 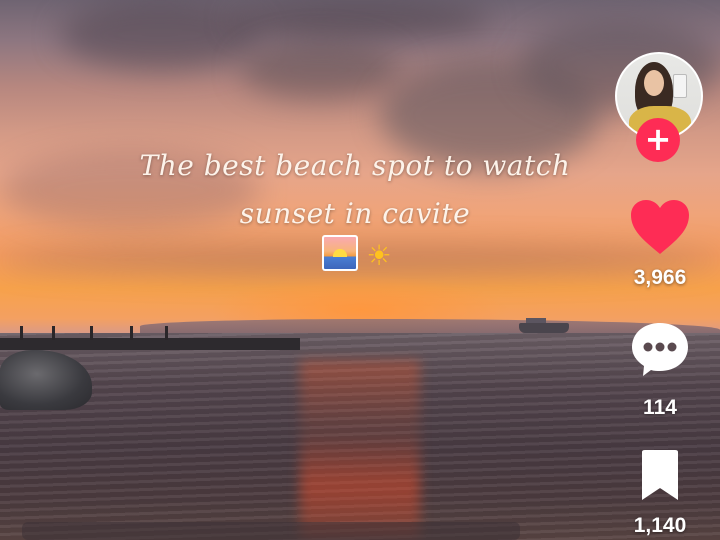 What do you see at coordinates (355, 165) in the screenshot?
I see `caption-line: The best beach spot to watch` at bounding box center [355, 165].